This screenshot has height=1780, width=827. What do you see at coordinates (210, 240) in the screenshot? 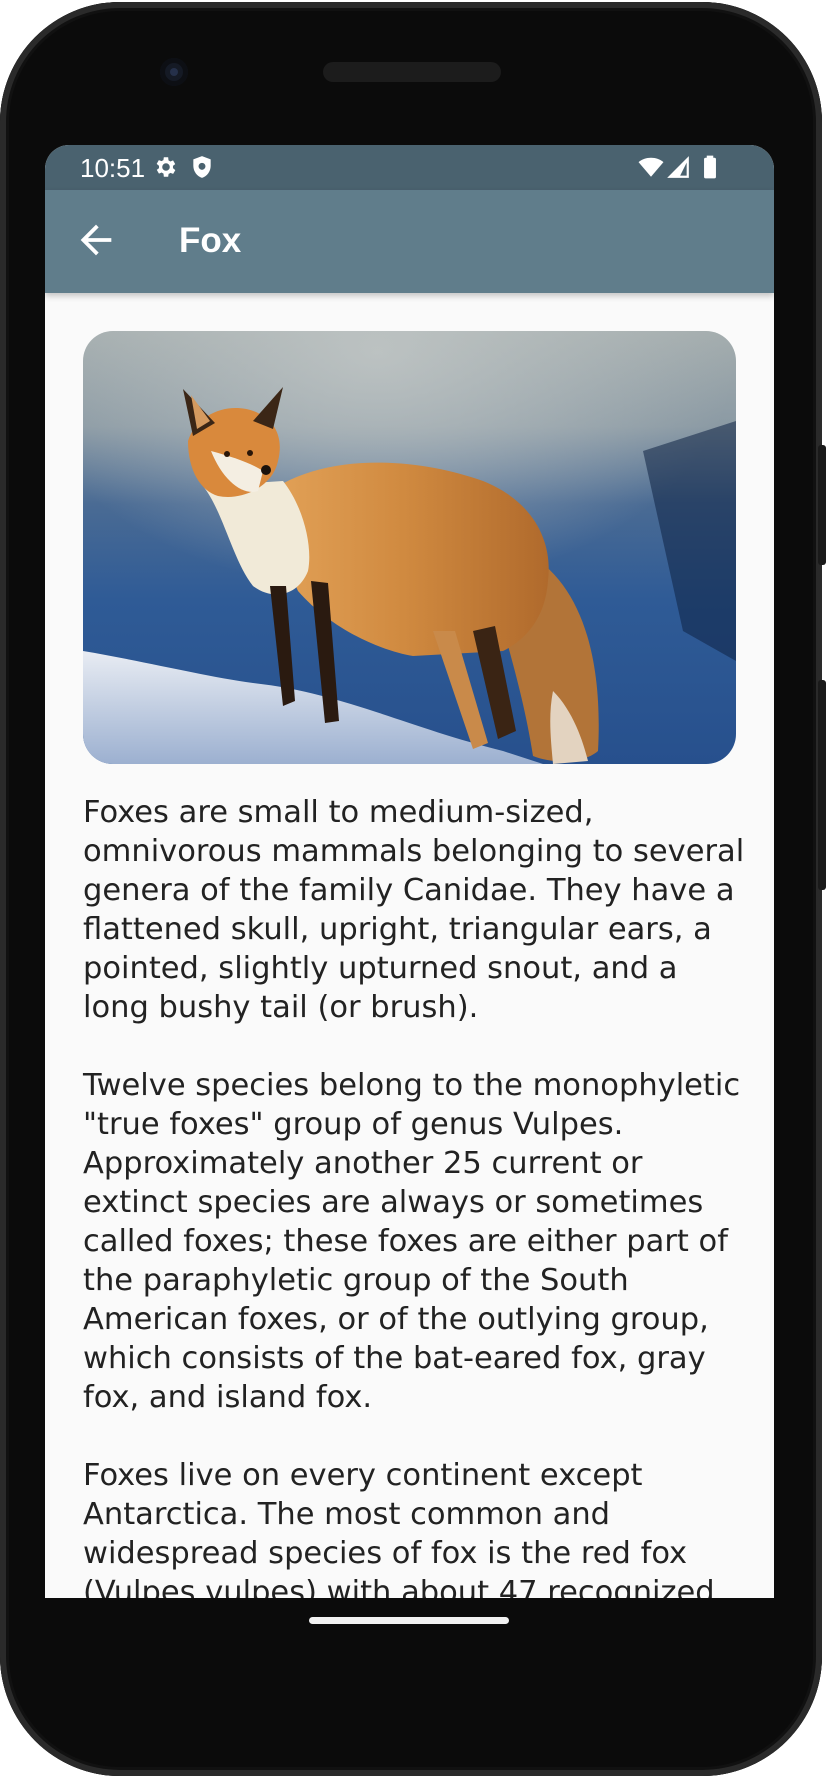
I see `page-title: Fox` at bounding box center [210, 240].